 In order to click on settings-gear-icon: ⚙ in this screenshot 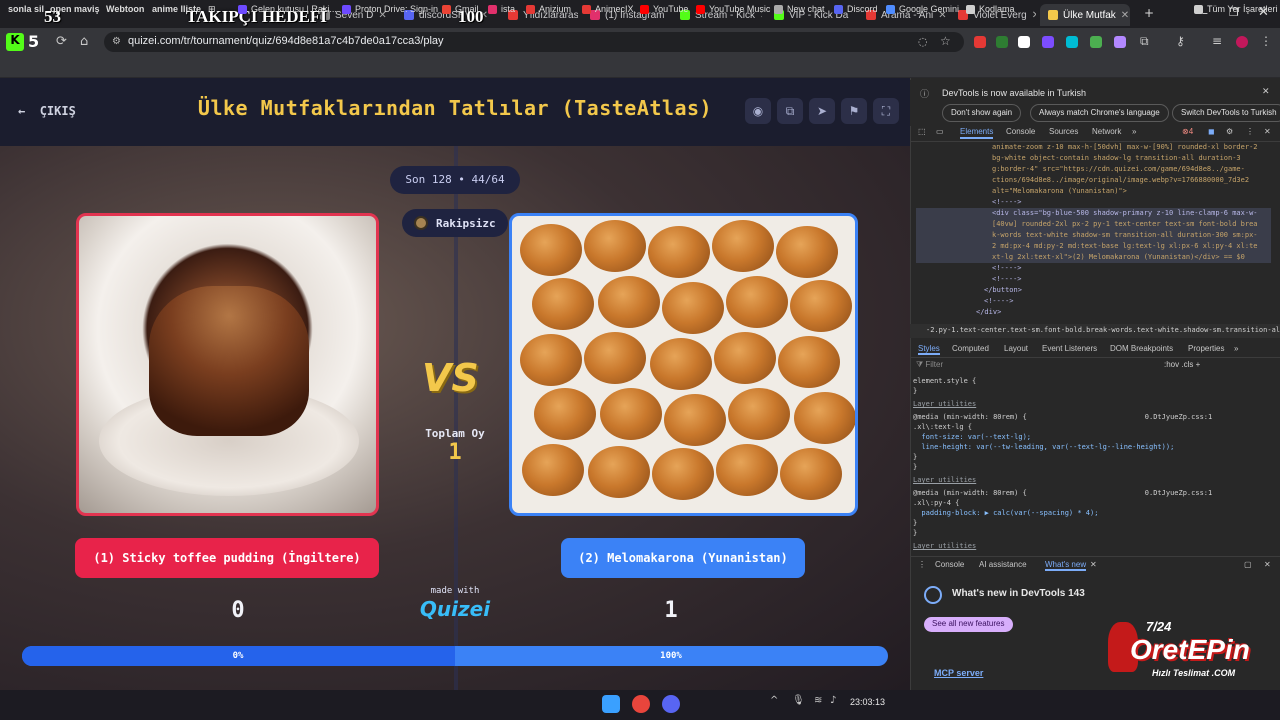, I will do `click(1229, 131)`.